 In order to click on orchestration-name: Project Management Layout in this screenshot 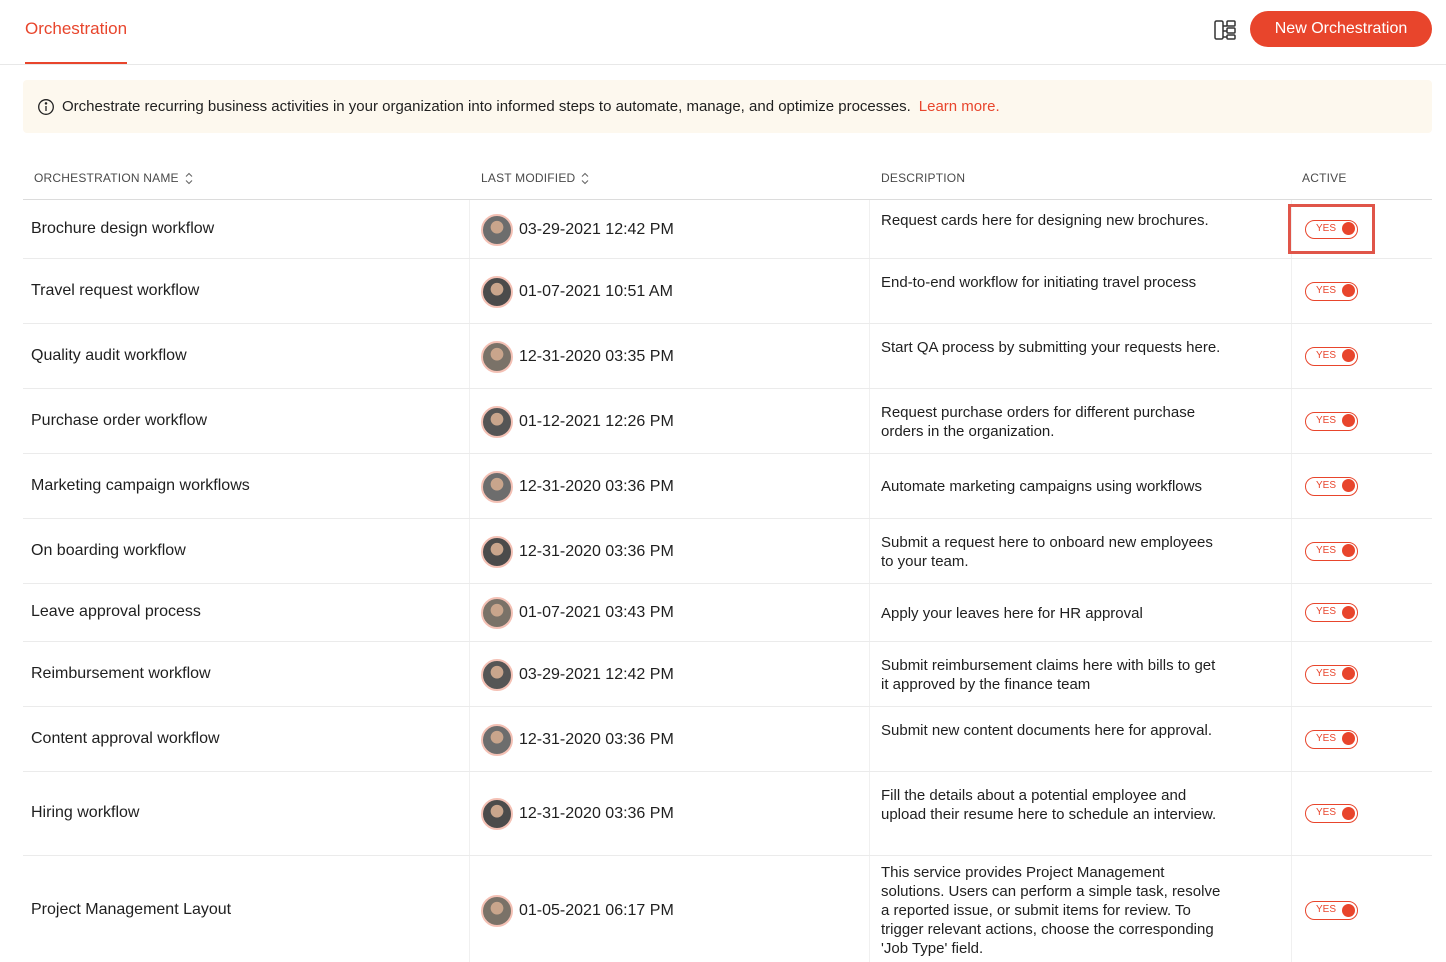, I will do `click(131, 910)`.